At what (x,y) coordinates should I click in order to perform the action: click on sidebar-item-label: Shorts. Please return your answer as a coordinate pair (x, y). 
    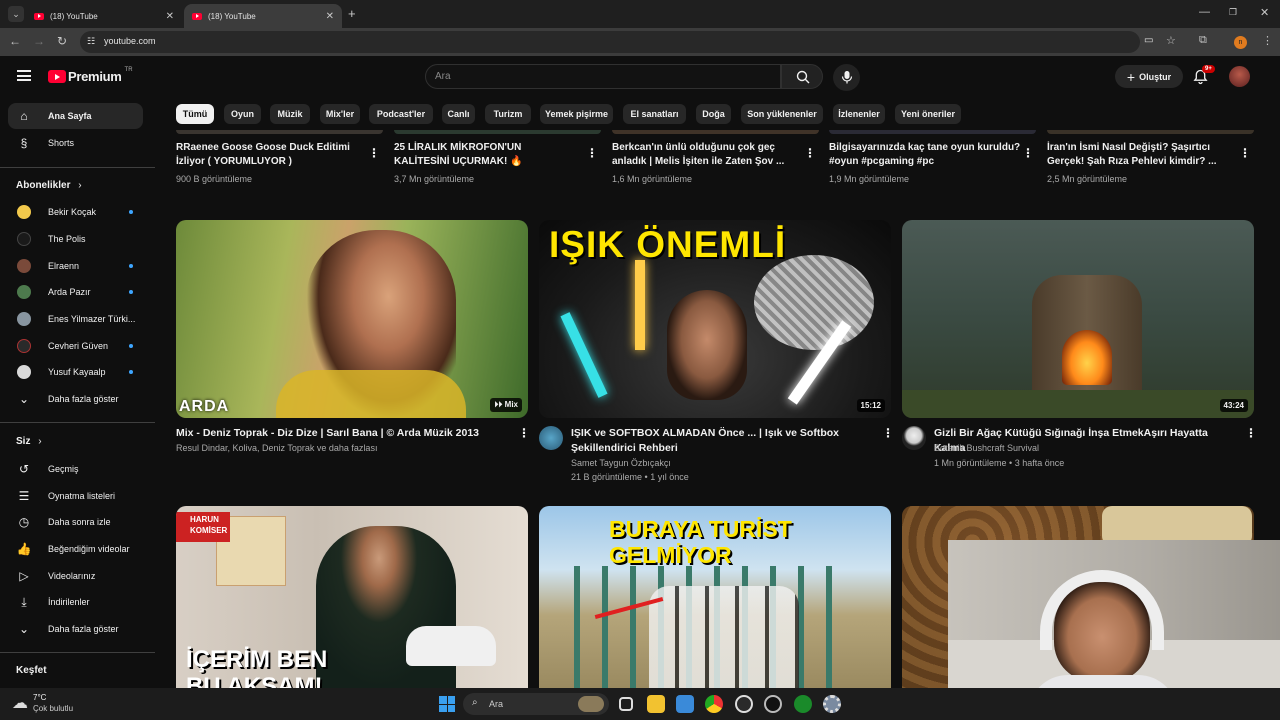
    Looking at the image, I should click on (61, 143).